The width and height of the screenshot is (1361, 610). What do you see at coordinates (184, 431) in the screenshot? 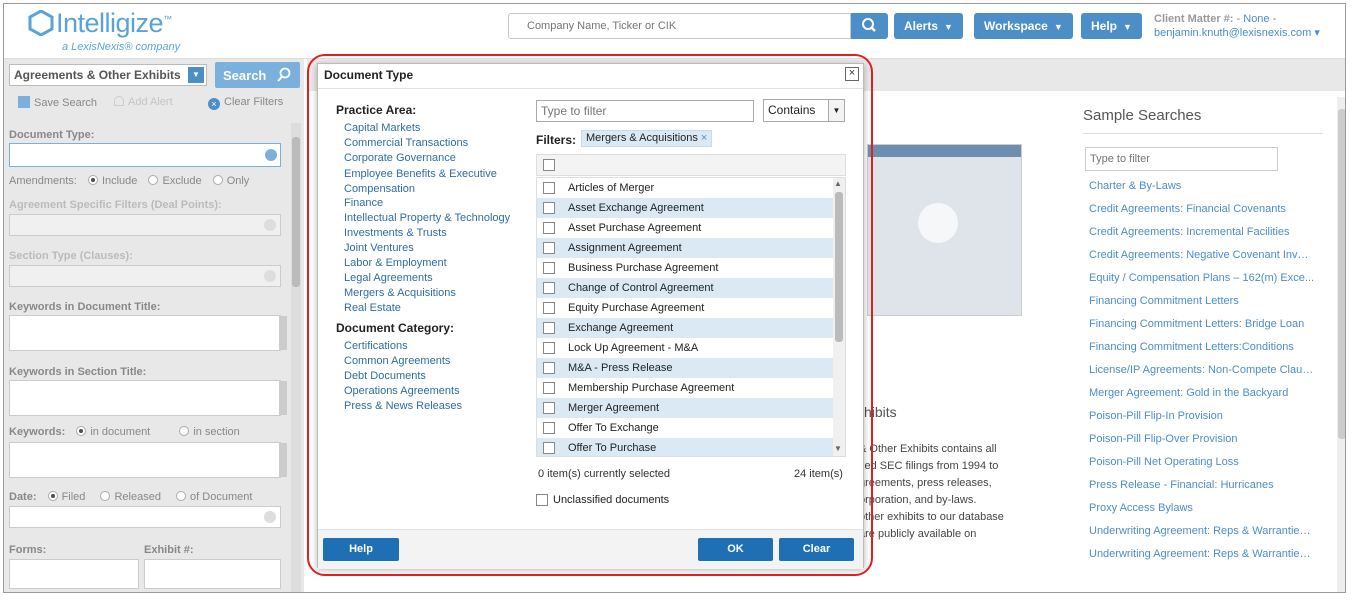
I see `keywords-in-section-radio` at bounding box center [184, 431].